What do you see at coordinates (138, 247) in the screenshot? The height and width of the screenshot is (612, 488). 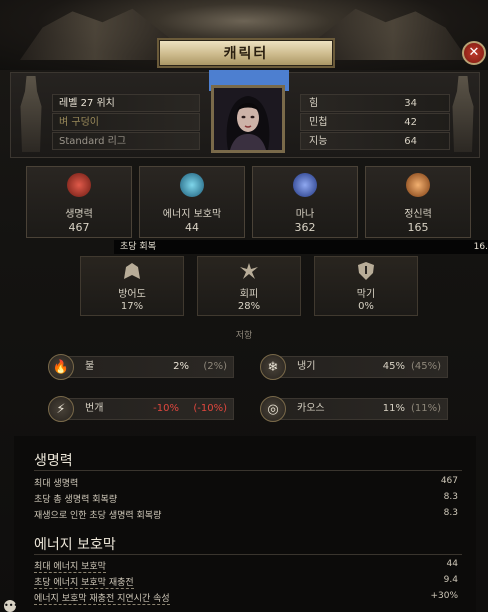 I see `regen-label: 초당 회복` at bounding box center [138, 247].